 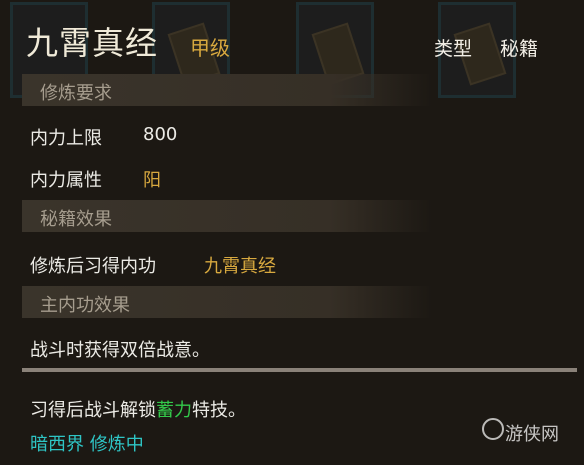 I want to click on item-name: 九霄真经, so click(x=92, y=43).